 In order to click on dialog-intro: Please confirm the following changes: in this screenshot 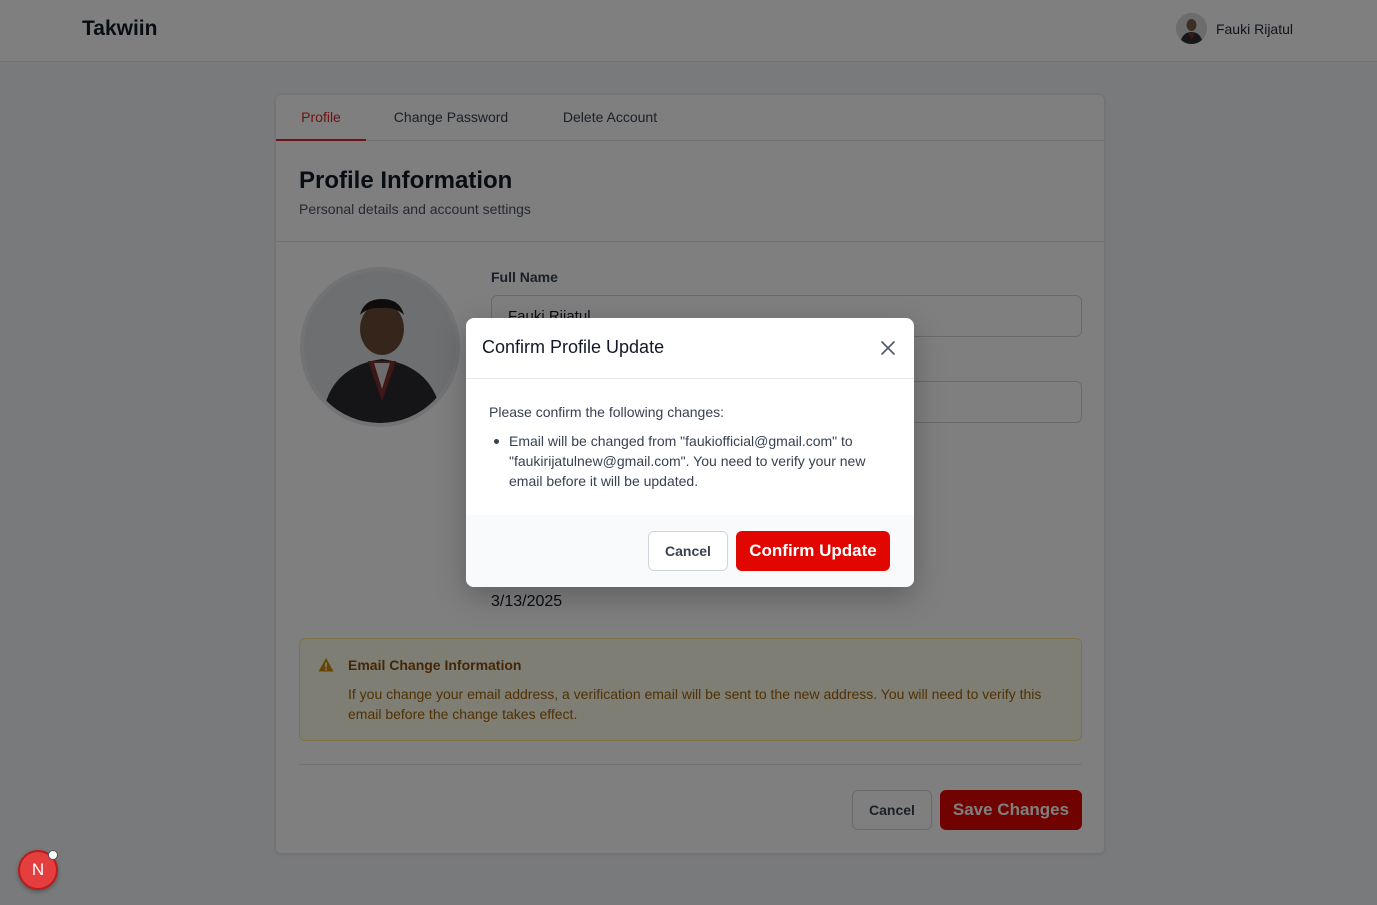, I will do `click(607, 412)`.